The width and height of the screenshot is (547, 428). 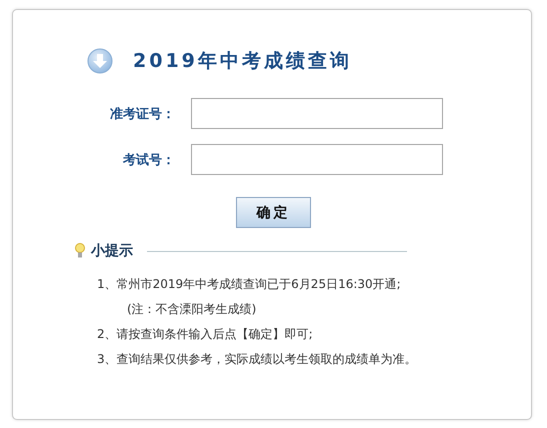 What do you see at coordinates (142, 114) in the screenshot?
I see `field-label: 准考证号：` at bounding box center [142, 114].